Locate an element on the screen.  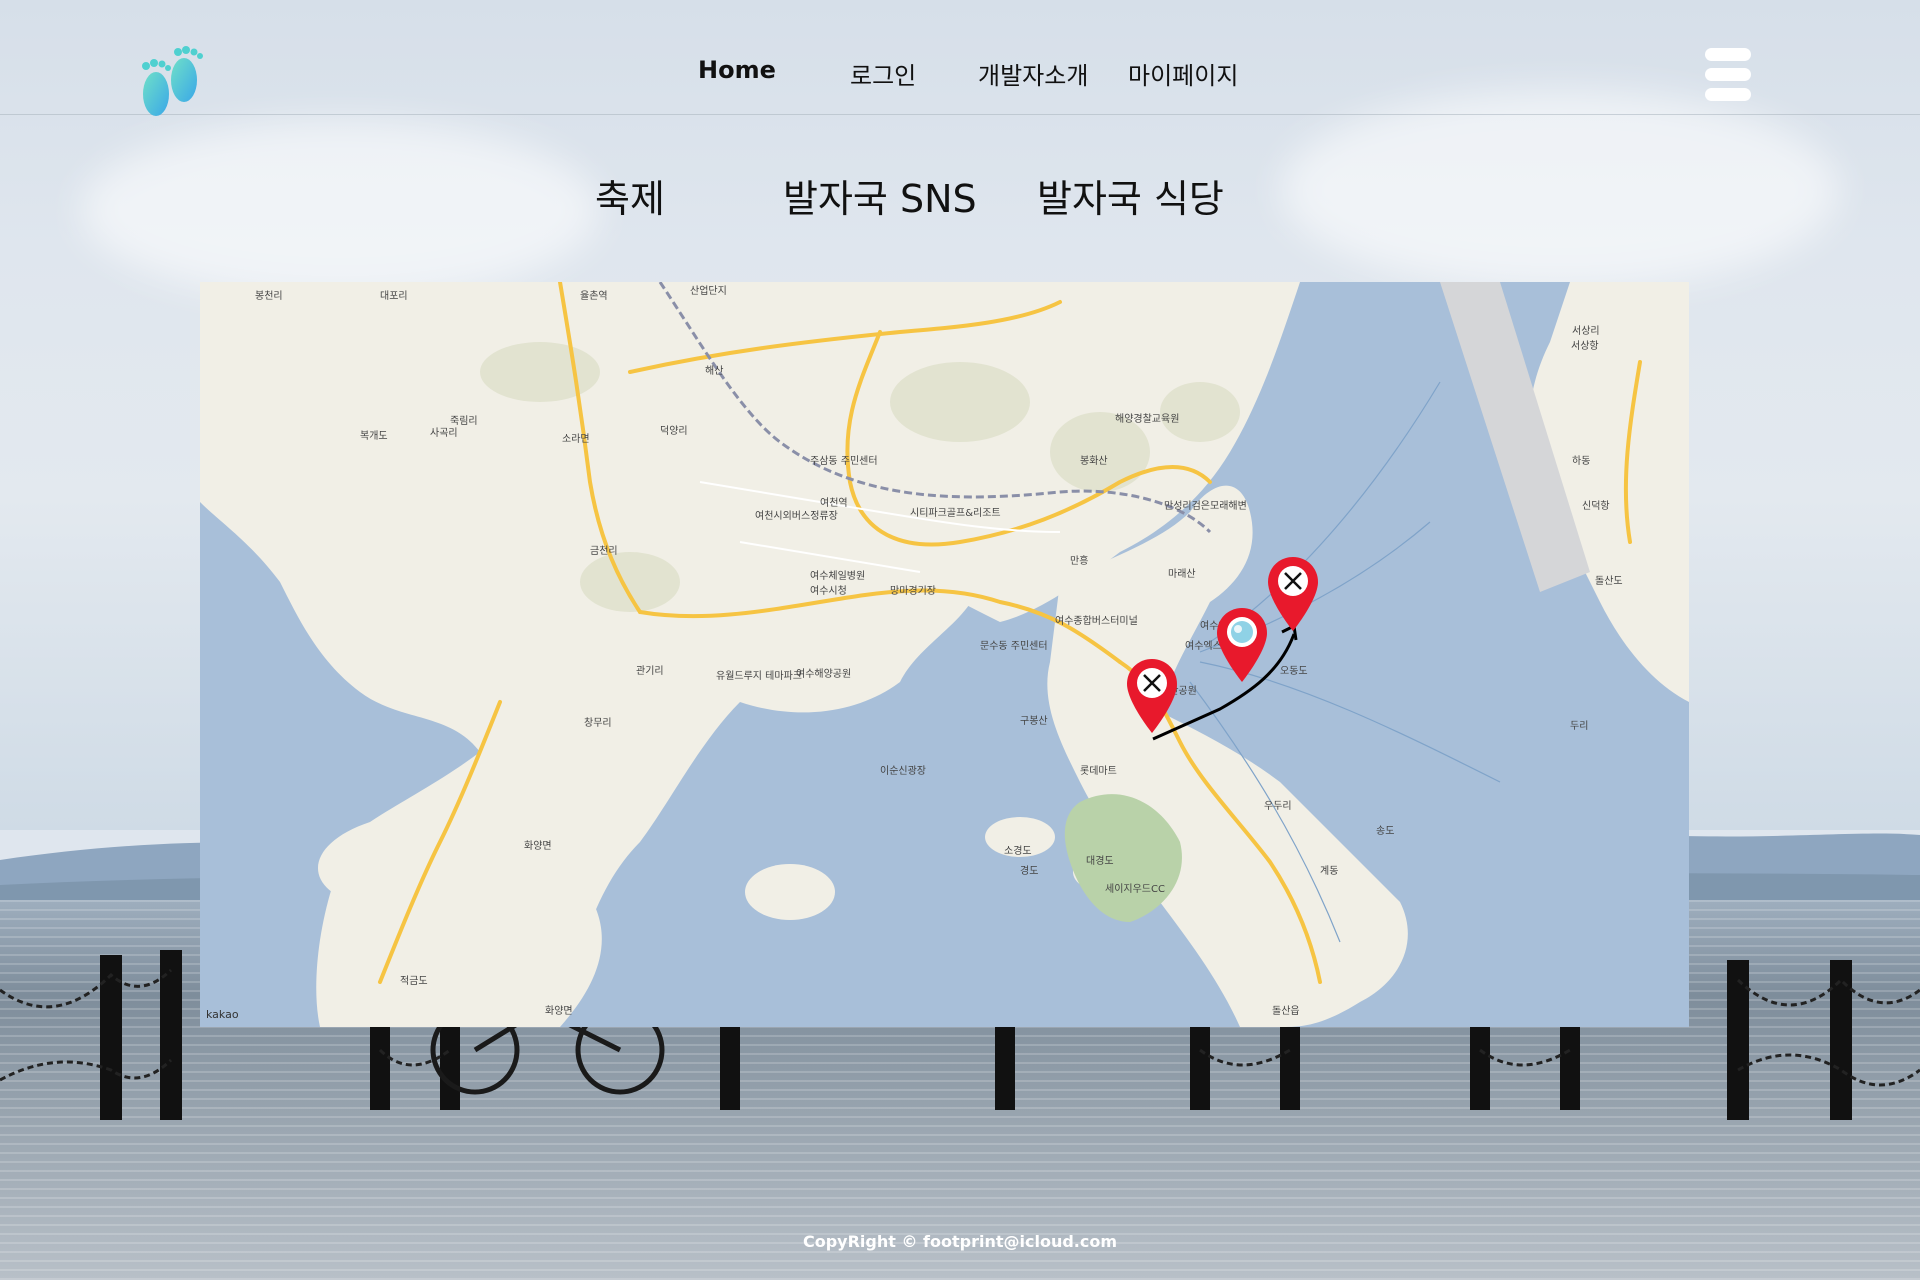
map-label: 문수동 주민센터 is located at coordinates (1014, 646).